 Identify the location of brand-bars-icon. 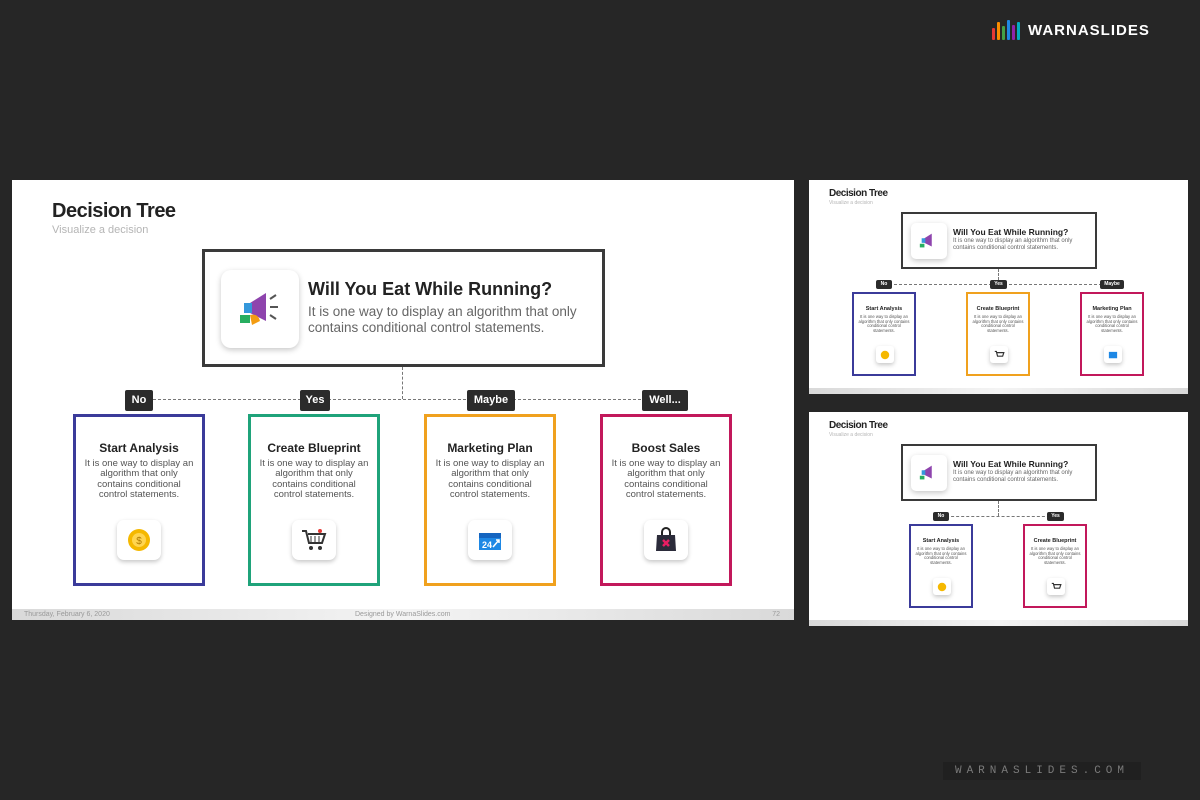
(1006, 30).